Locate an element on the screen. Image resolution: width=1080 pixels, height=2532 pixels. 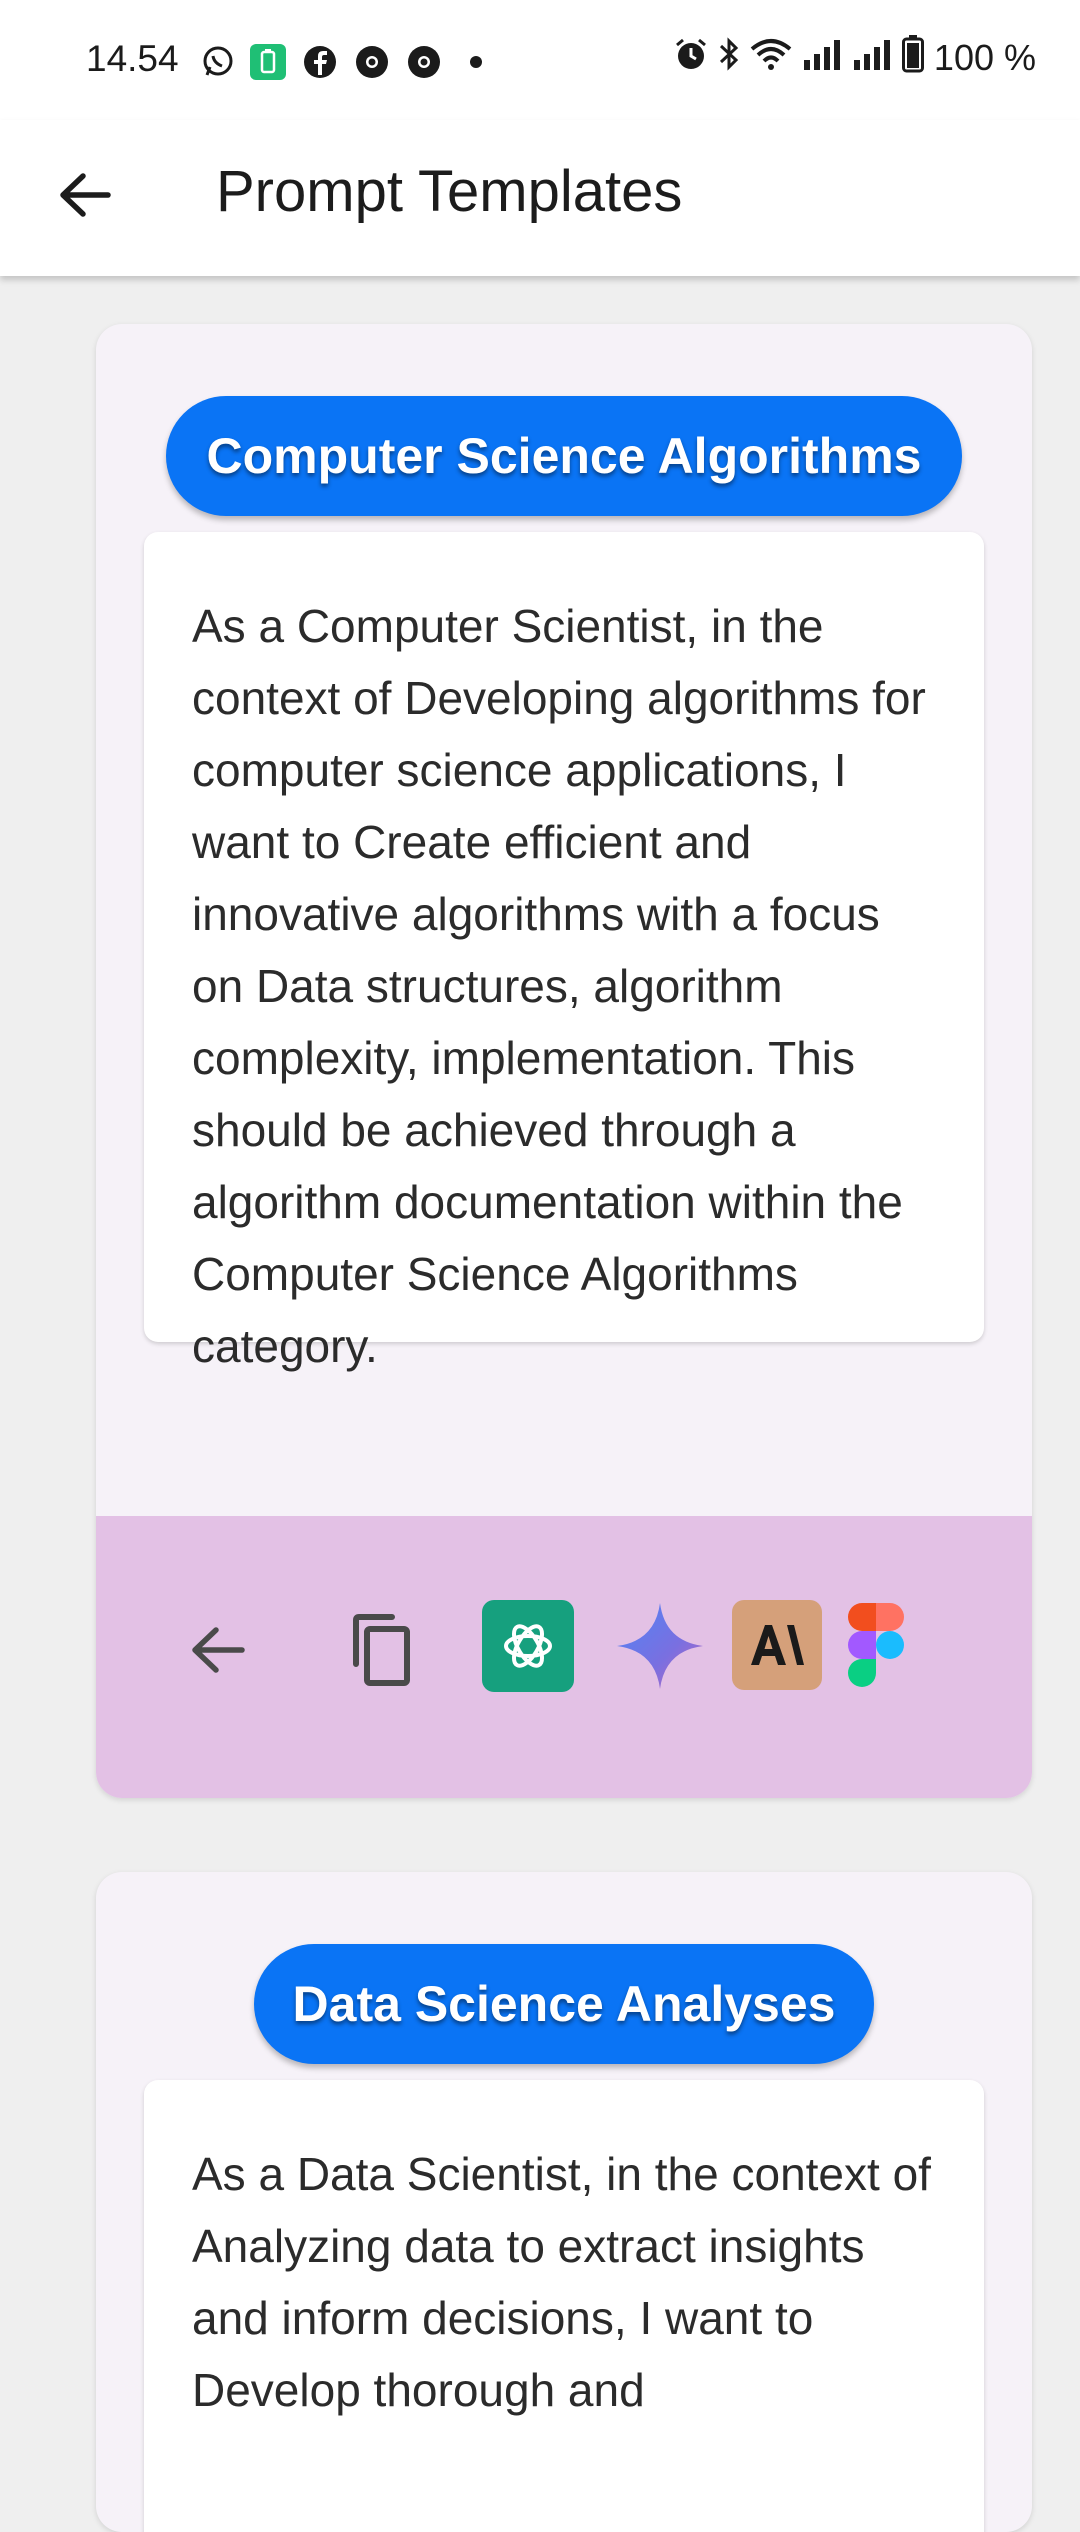
chatgpt-icon is located at coordinates (528, 1646).